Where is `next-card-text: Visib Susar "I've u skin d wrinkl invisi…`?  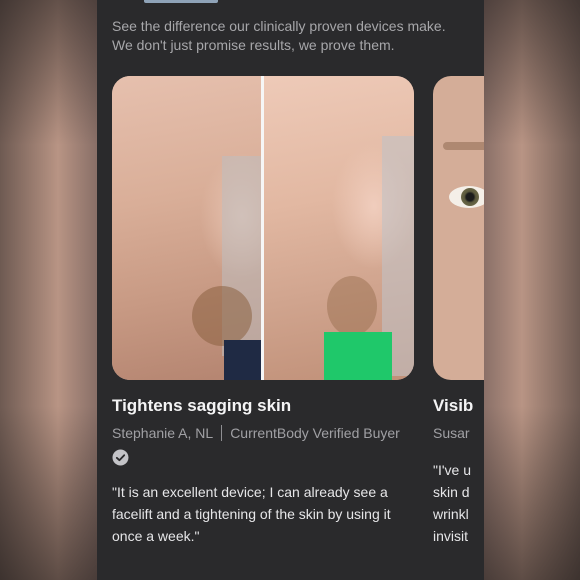 next-card-text: Visib Susar "I've u skin d wrinkl invisi… is located at coordinates (458, 480).